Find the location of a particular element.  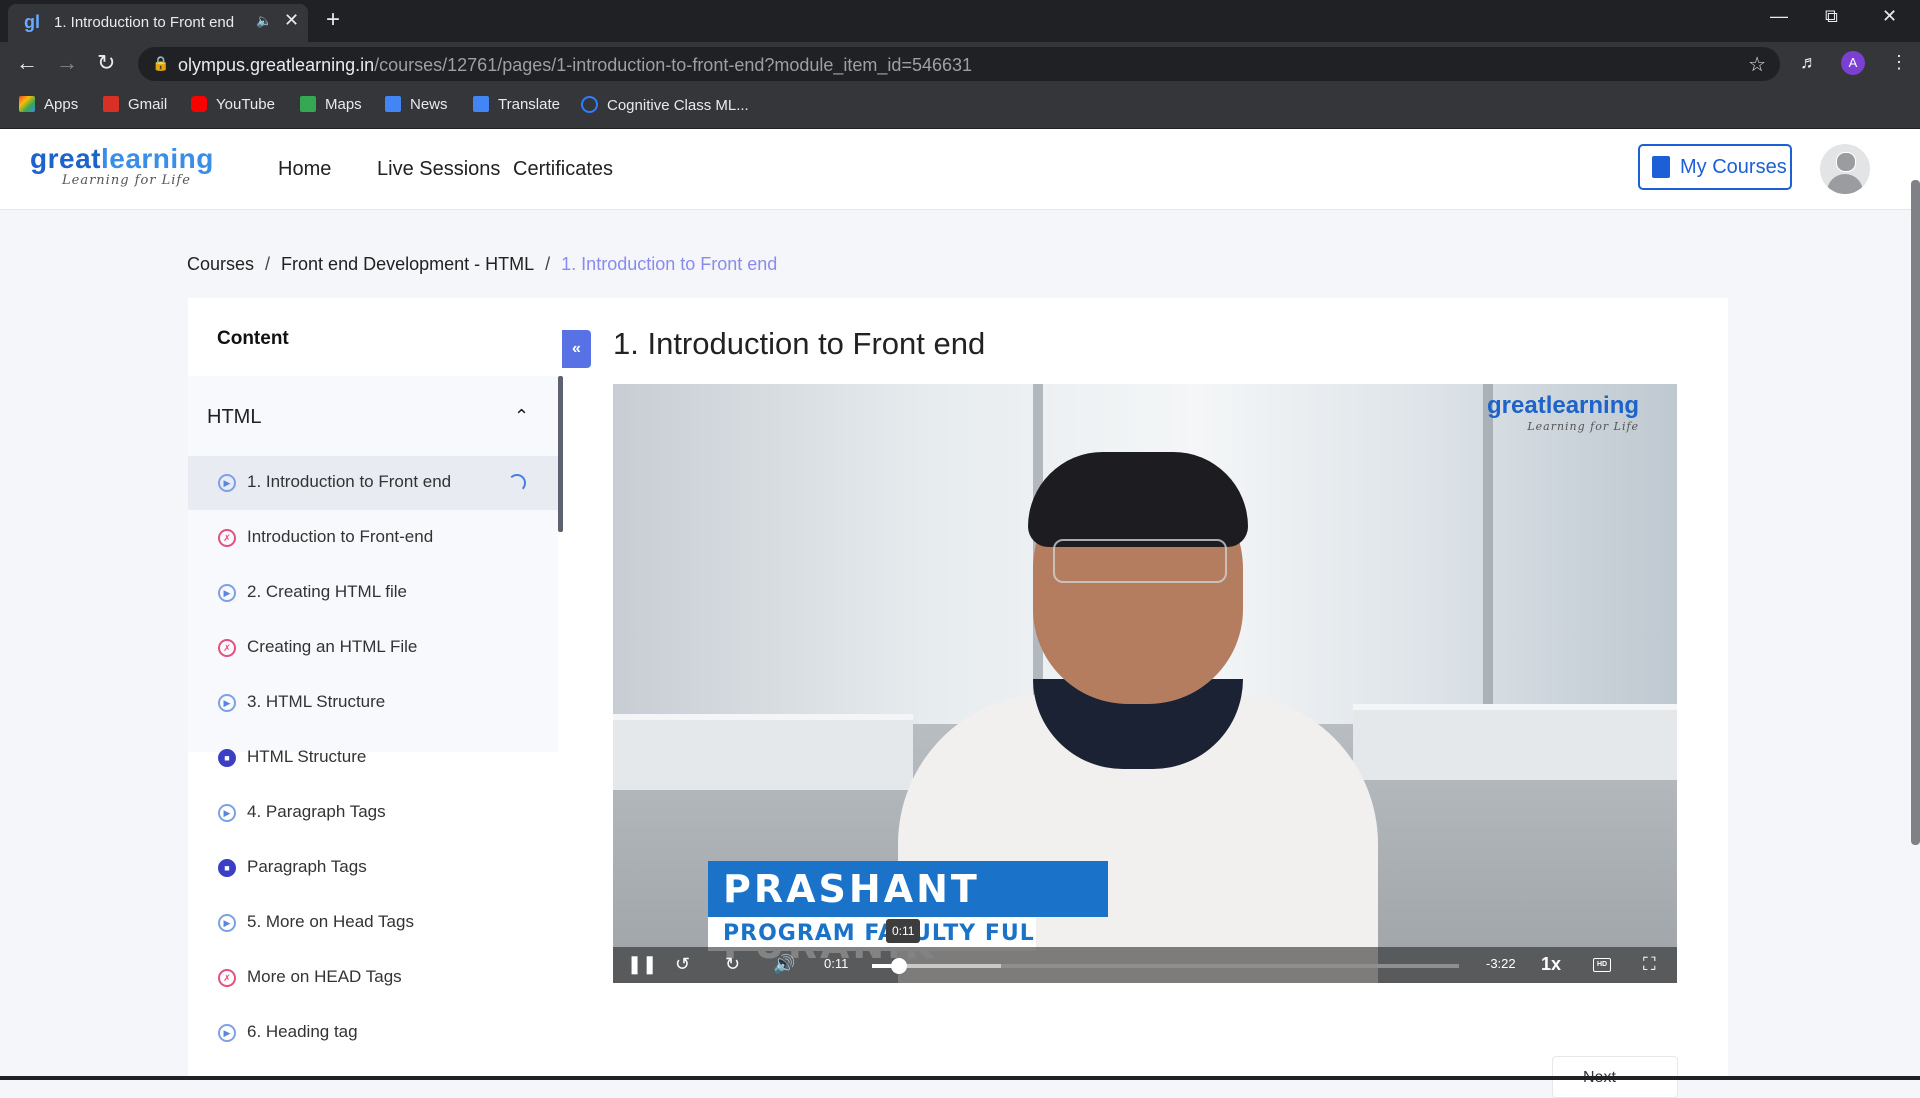

module-title: HTML is located at coordinates (234, 417).